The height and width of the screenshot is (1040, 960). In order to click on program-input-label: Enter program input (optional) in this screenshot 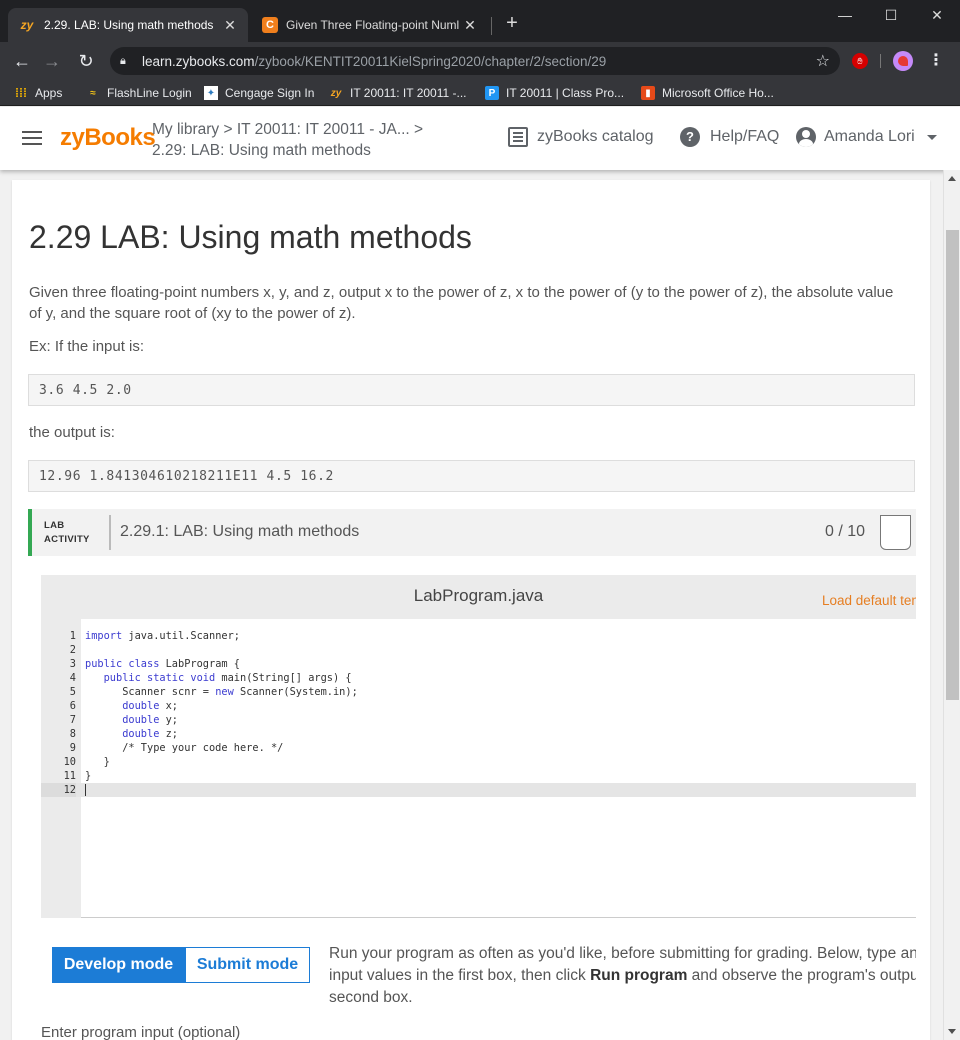, I will do `click(141, 1032)`.